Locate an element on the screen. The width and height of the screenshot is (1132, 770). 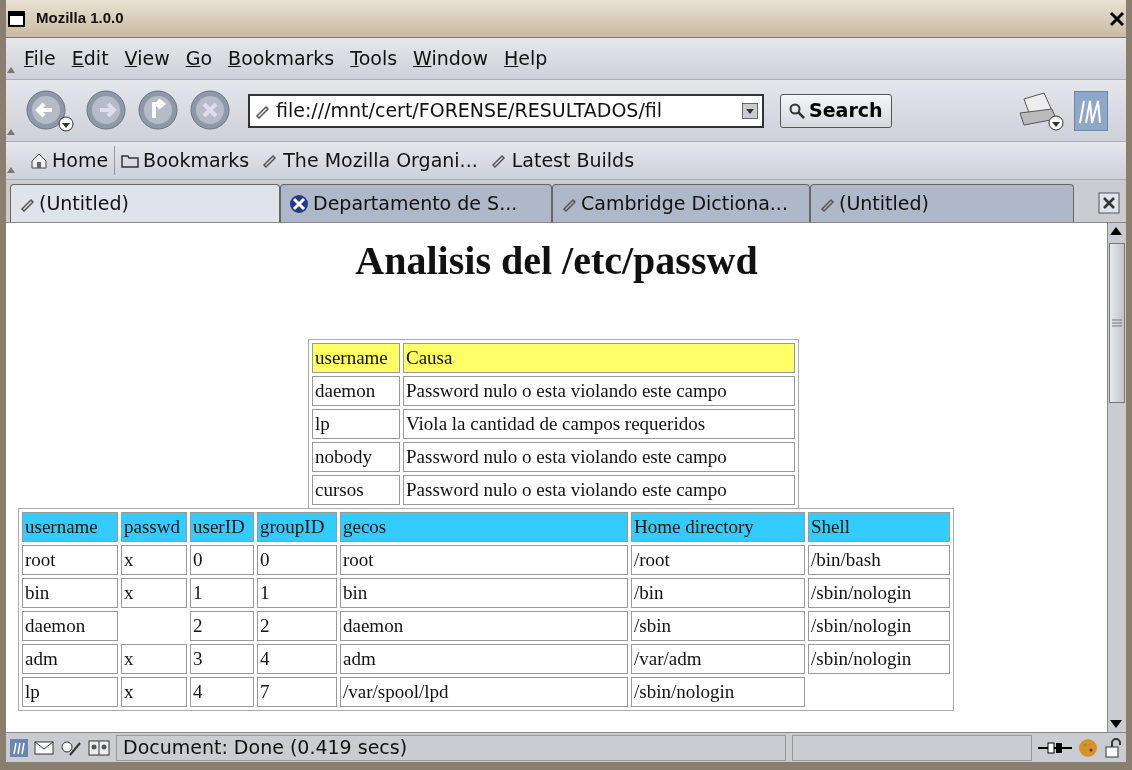
column-header: gecos is located at coordinates (484, 527).